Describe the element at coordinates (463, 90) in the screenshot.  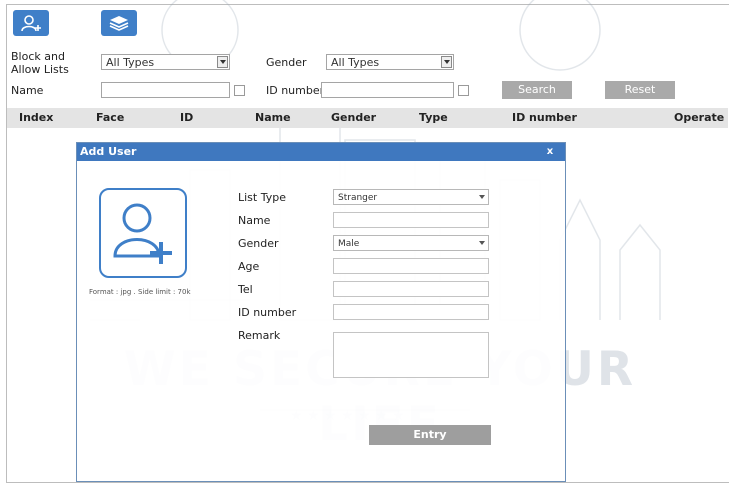
I see `id-number-filter-checkbox` at that location.